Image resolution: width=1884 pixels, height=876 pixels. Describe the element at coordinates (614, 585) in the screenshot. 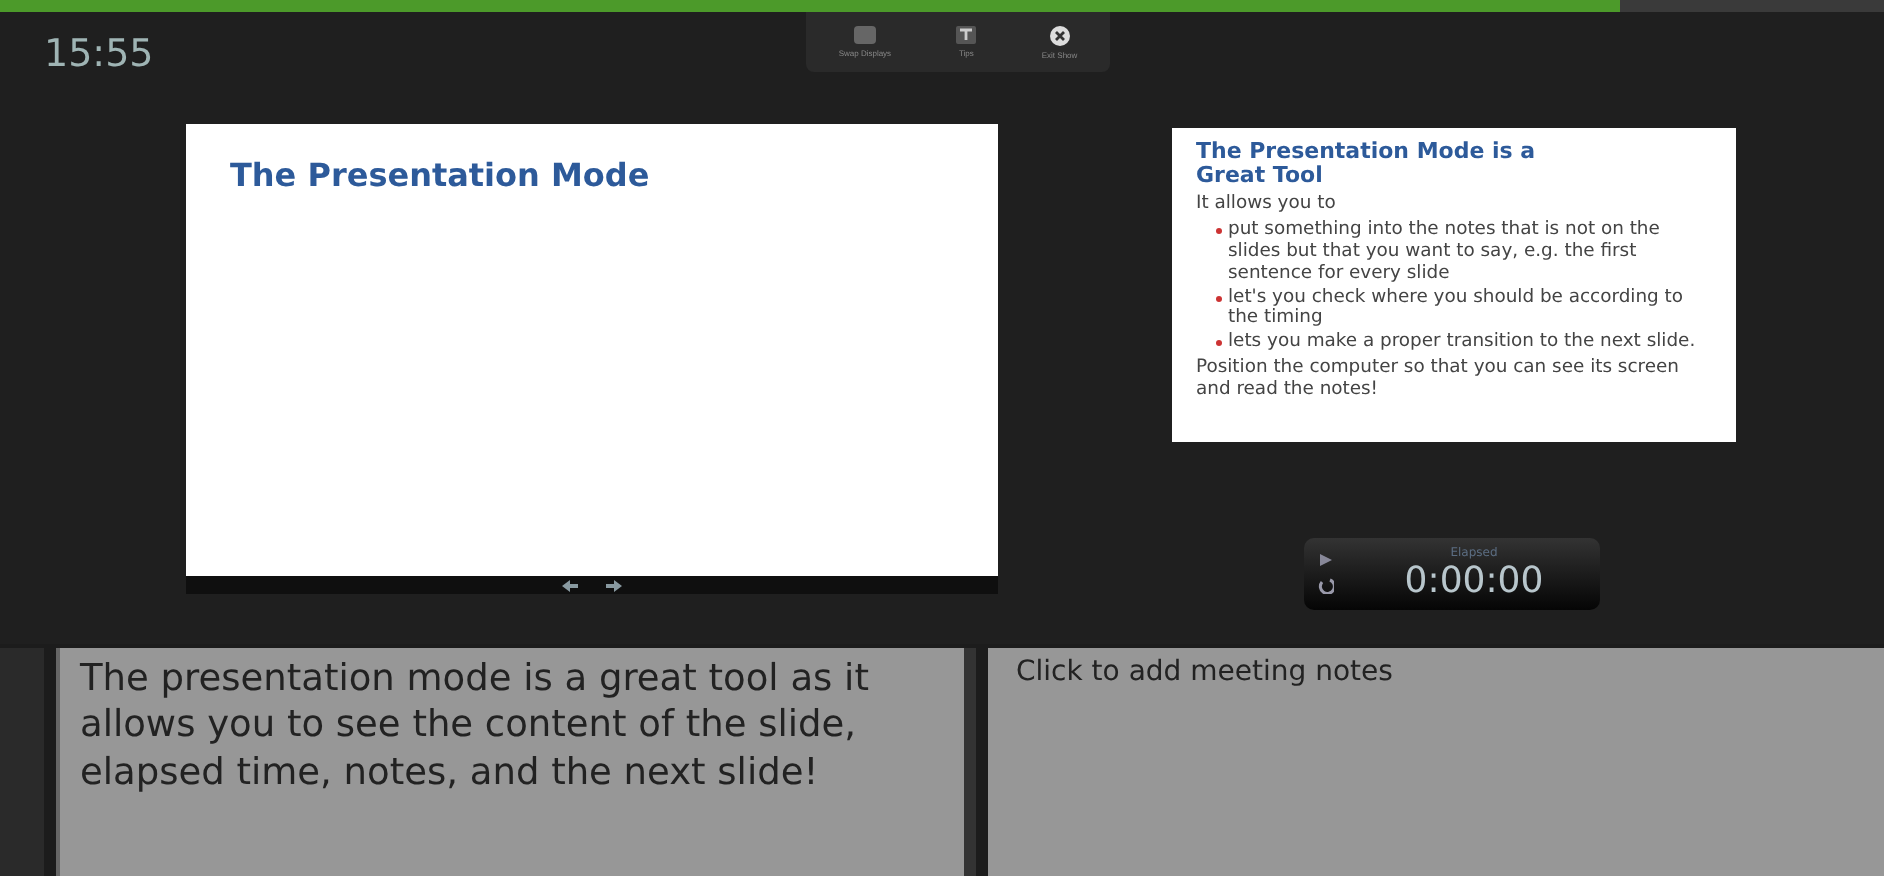

I see `next-arrow-icon` at that location.